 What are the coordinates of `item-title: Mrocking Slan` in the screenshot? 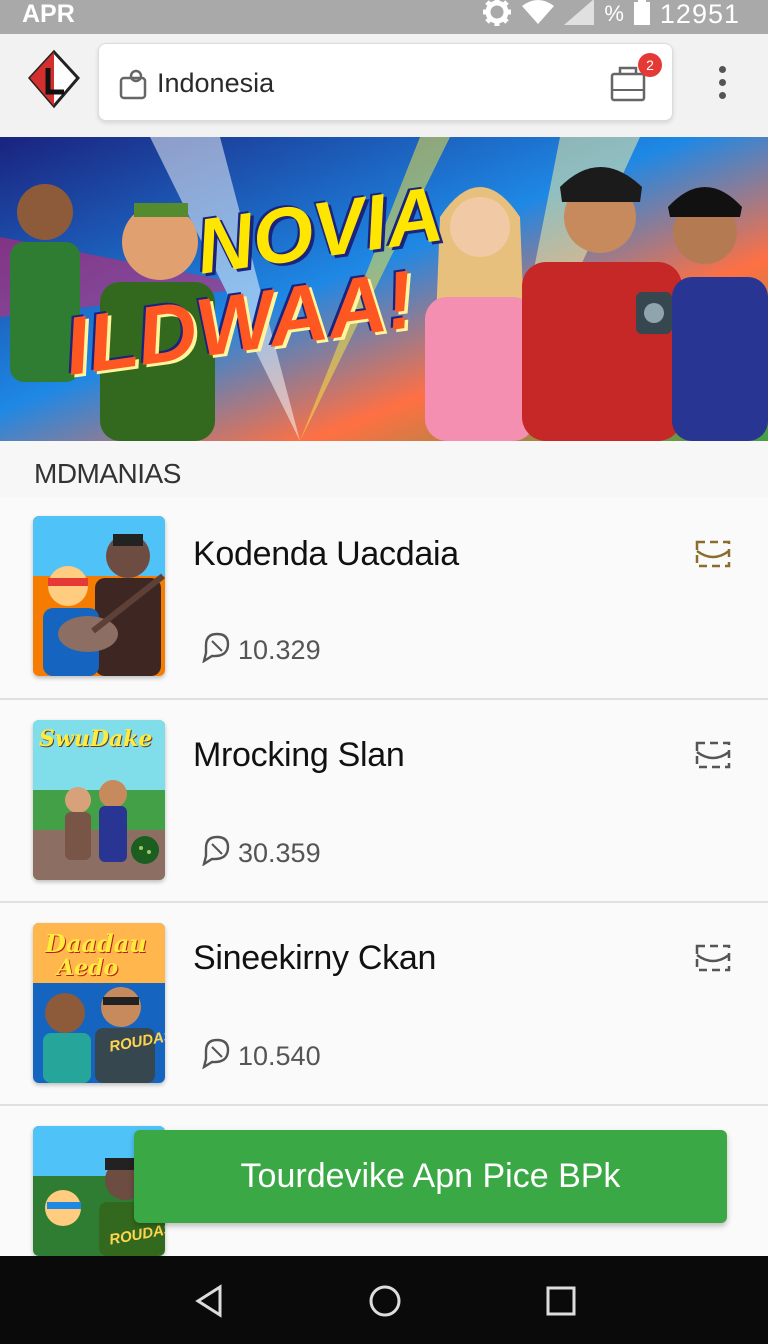 It's located at (299, 755).